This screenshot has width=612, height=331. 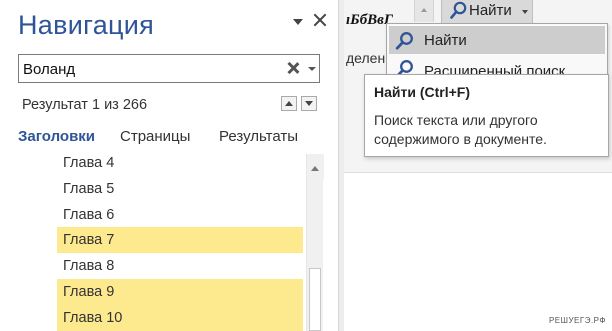 I want to click on chevron-down-icon, so click(x=525, y=12).